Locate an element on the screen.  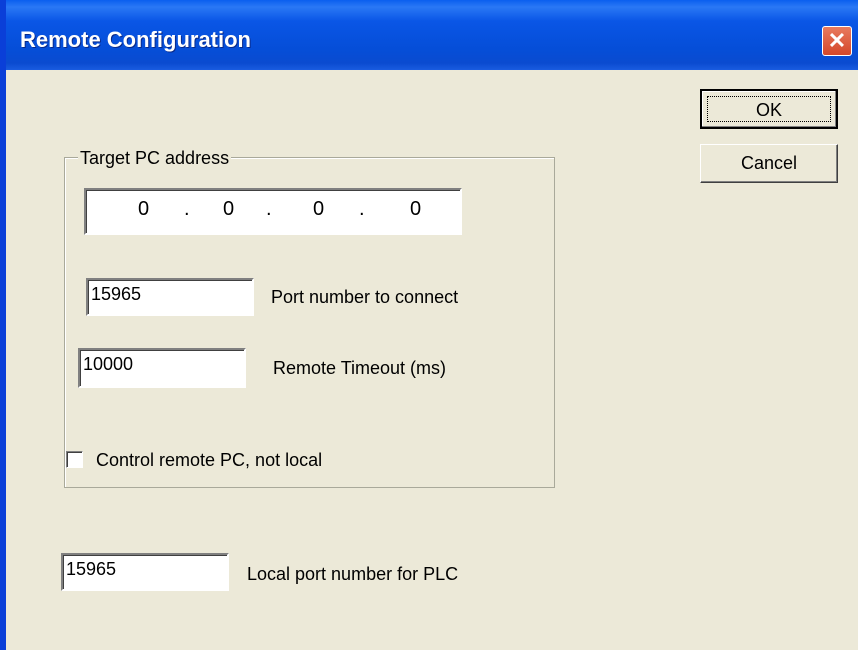
ok-button: OK is located at coordinates (769, 109).